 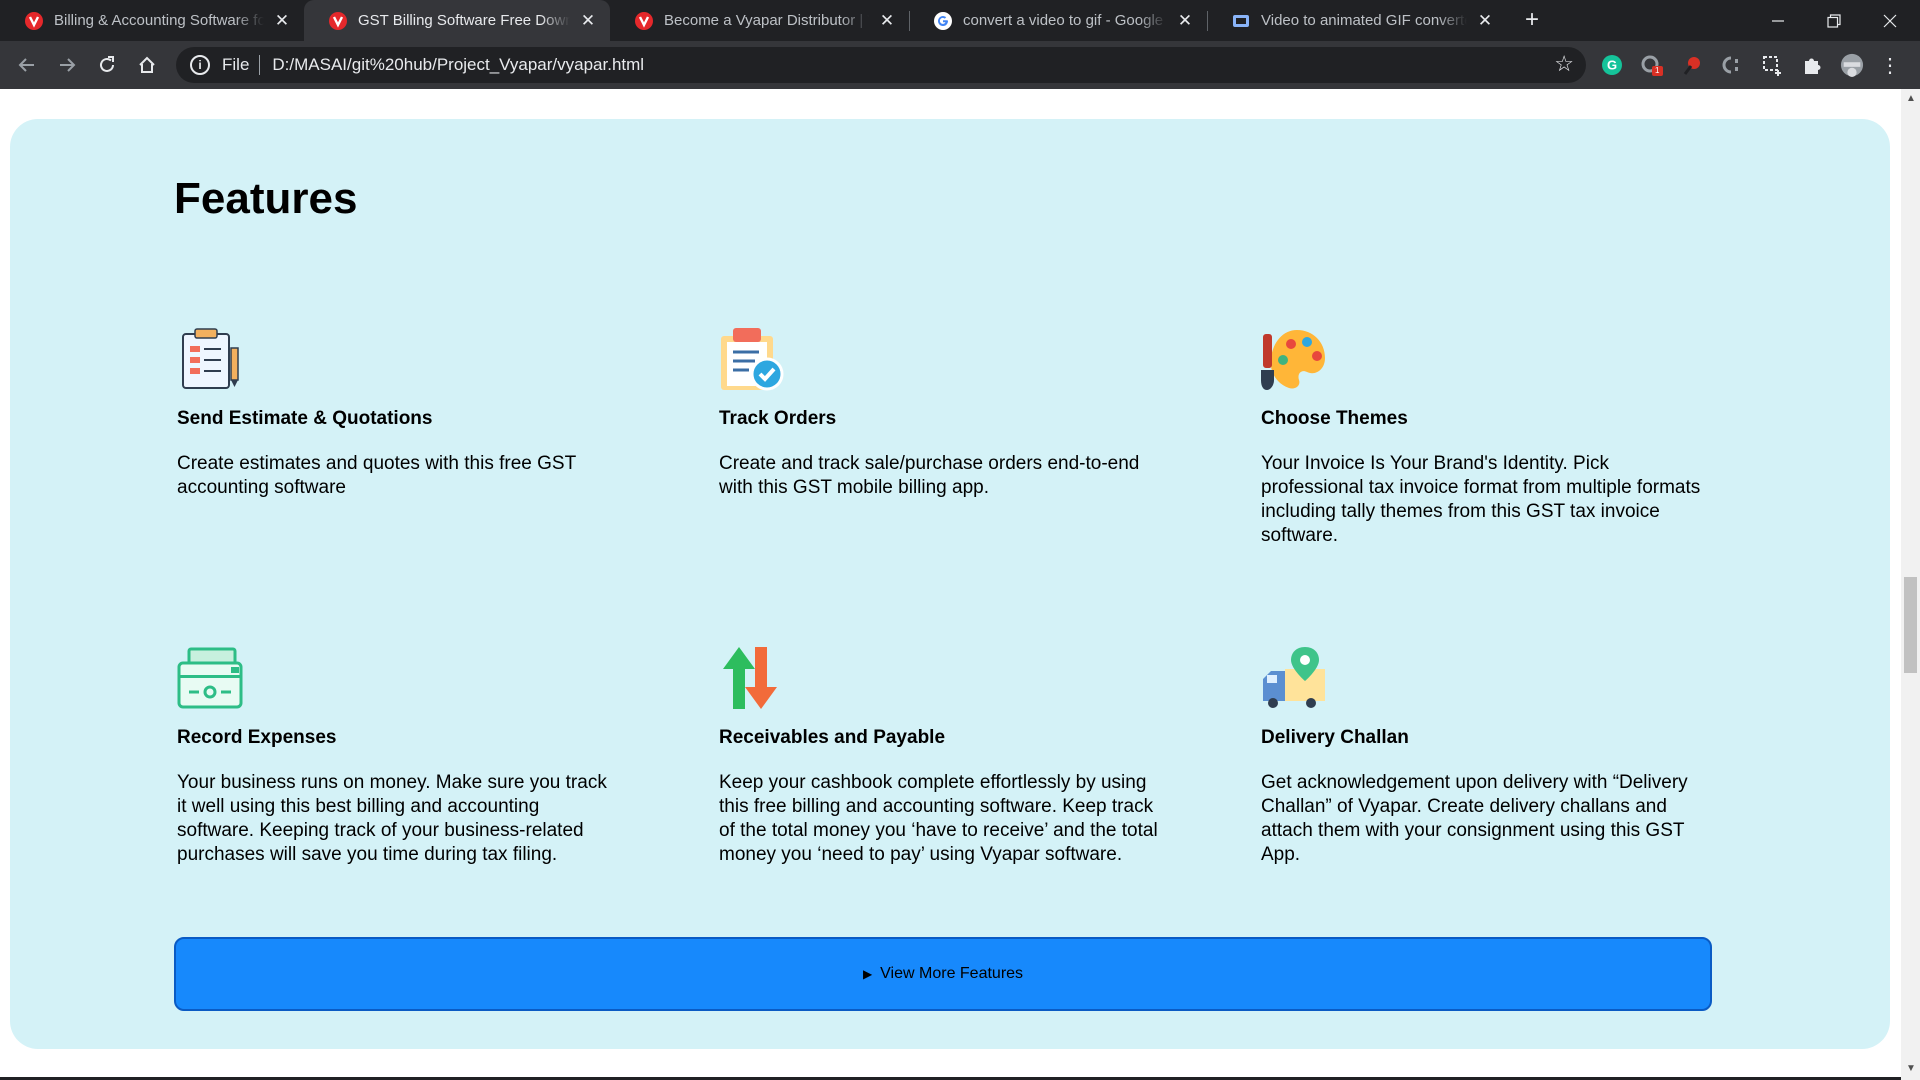 What do you see at coordinates (200, 65) in the screenshot?
I see `site-info-icon: i` at bounding box center [200, 65].